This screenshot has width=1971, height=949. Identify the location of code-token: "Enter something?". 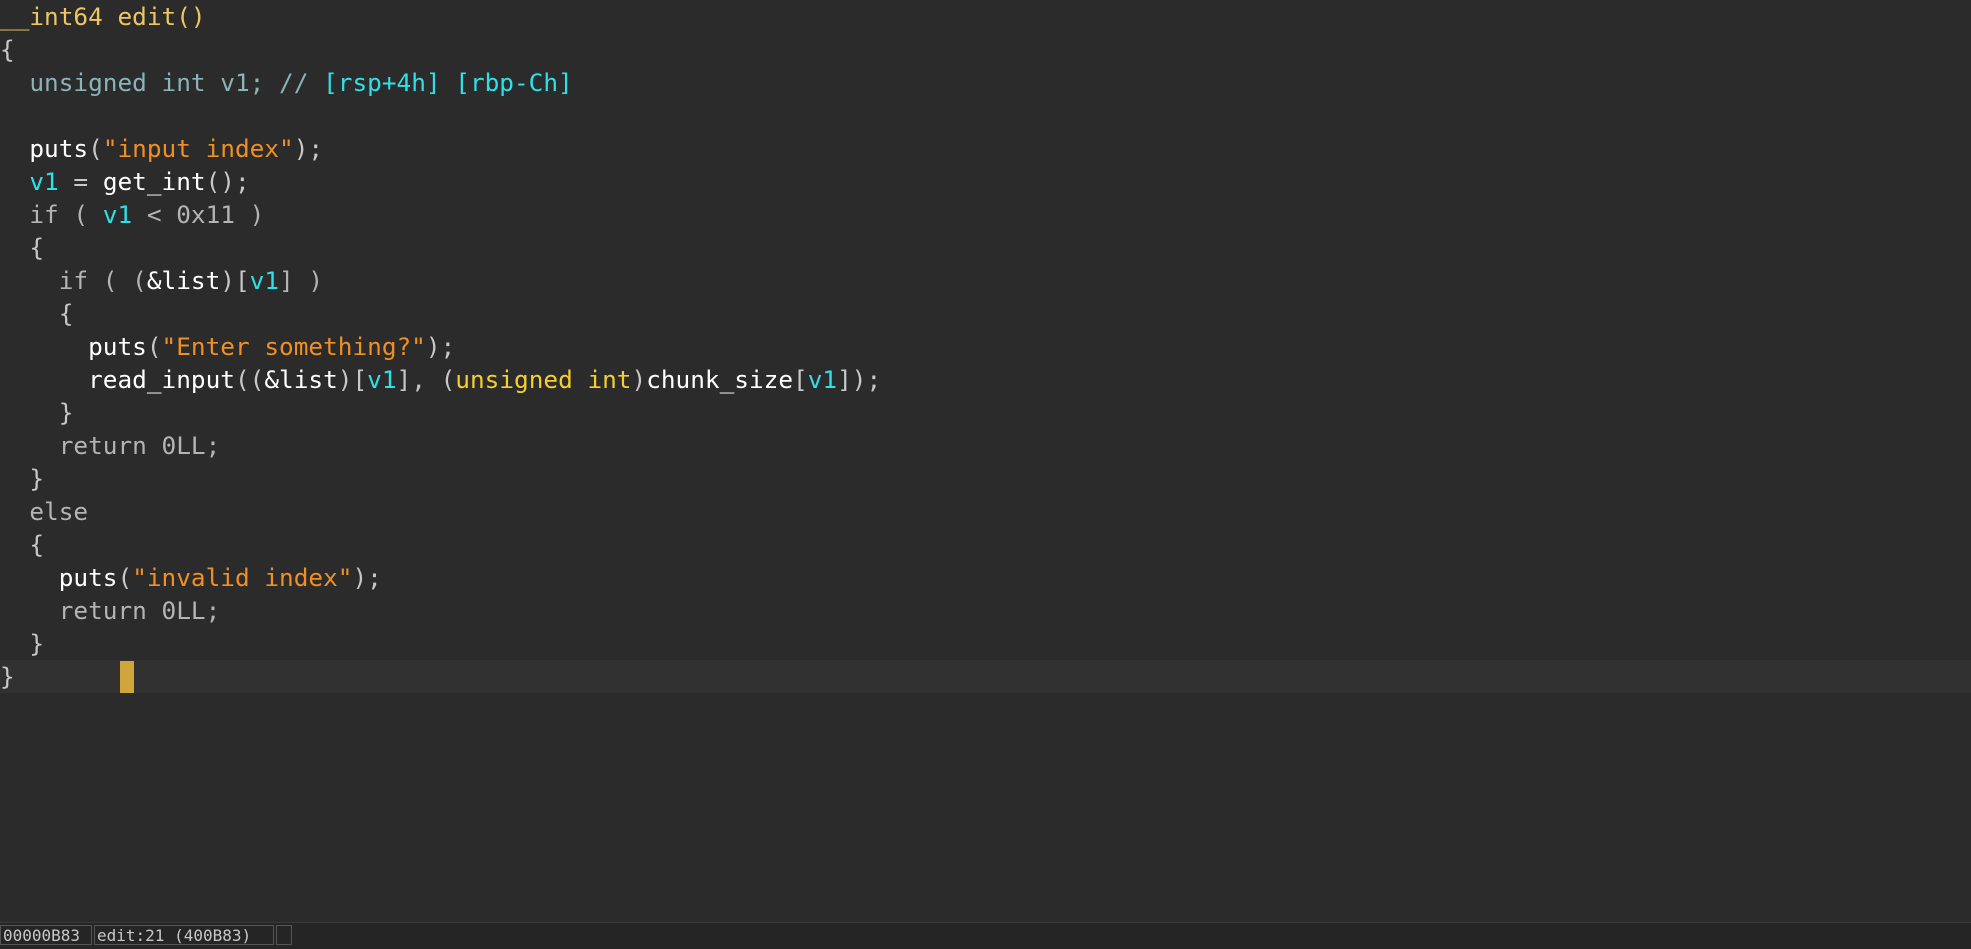
(293, 346).